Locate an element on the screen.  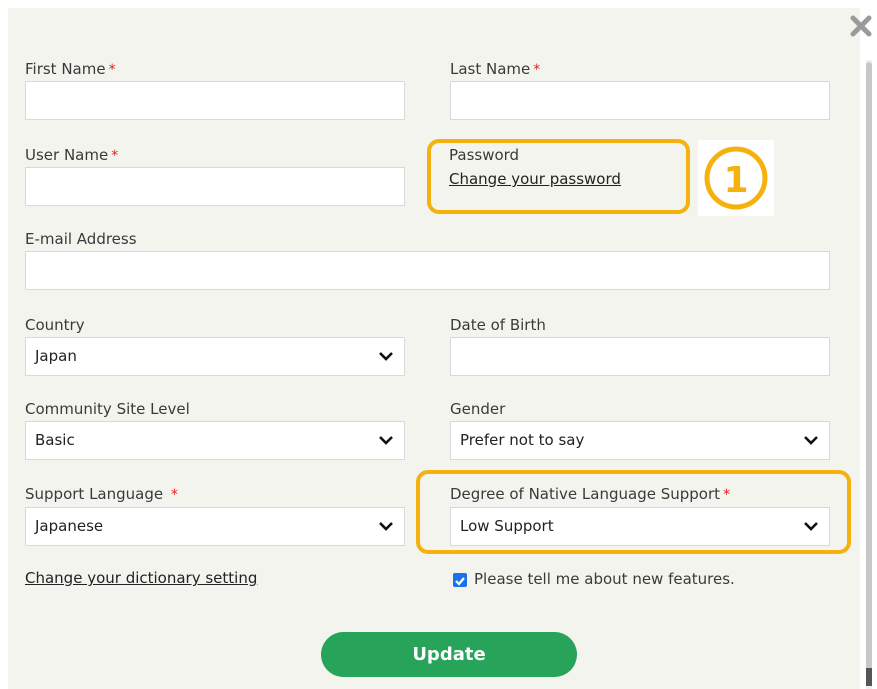
user-name-input is located at coordinates (215, 186).